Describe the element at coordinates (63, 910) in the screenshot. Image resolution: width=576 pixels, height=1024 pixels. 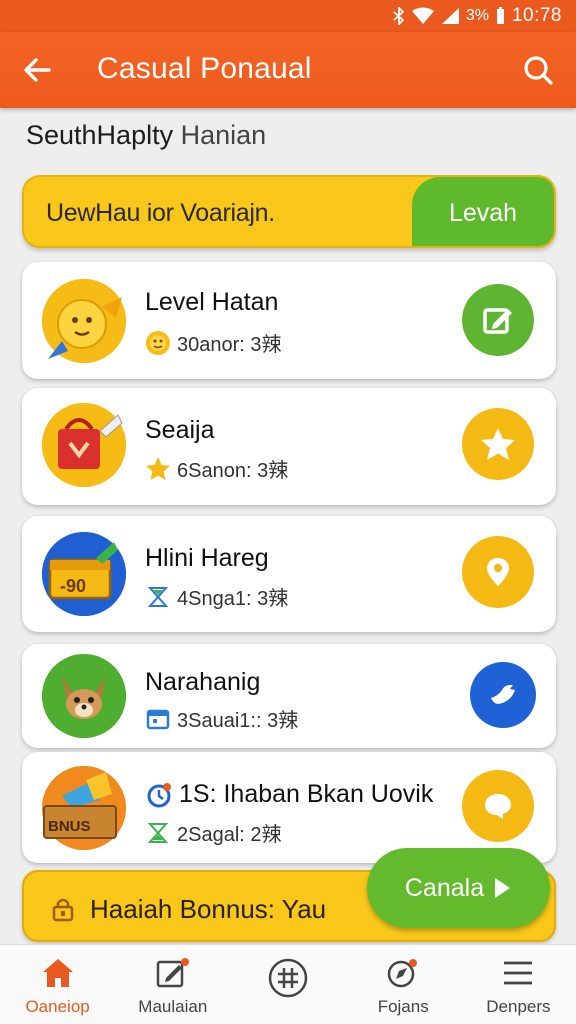
I see `lock-icon` at that location.